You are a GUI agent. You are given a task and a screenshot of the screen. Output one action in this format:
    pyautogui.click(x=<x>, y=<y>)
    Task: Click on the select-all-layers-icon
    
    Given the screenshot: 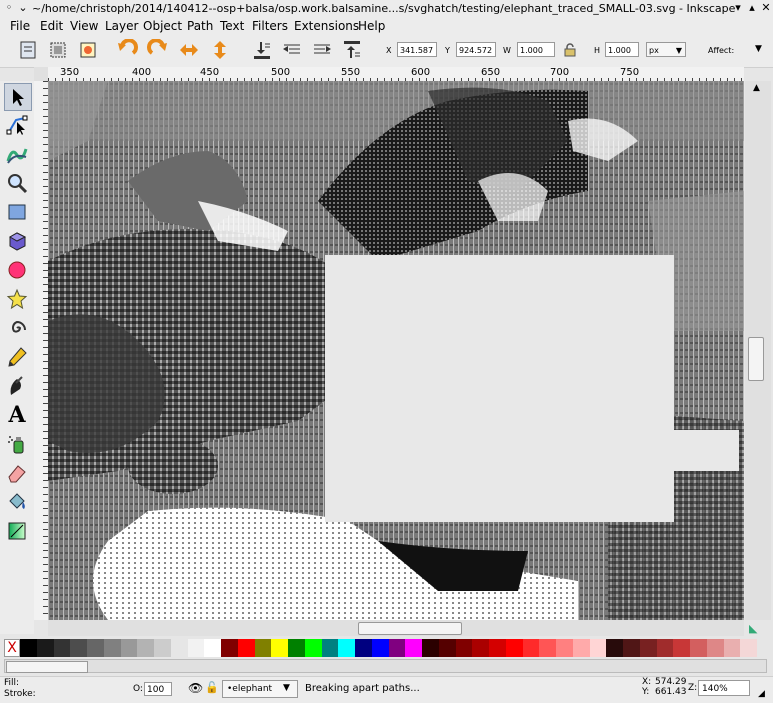 What is the action you would take?
    pyautogui.click(x=58, y=50)
    